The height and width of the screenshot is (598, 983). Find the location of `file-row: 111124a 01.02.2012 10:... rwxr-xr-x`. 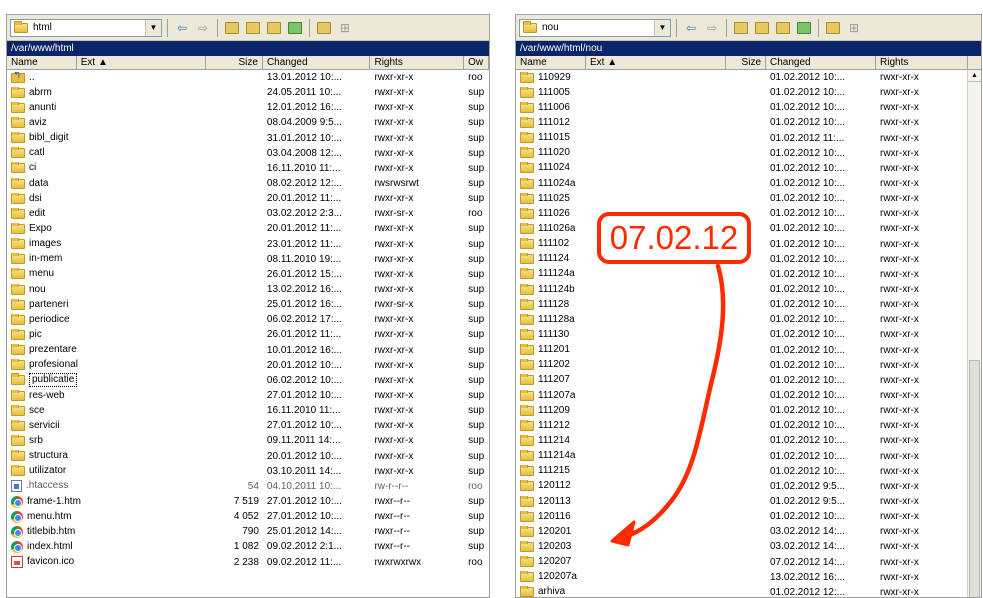

file-row: 111124a 01.02.2012 10:... rwxr-xr-x is located at coordinates (748, 274).